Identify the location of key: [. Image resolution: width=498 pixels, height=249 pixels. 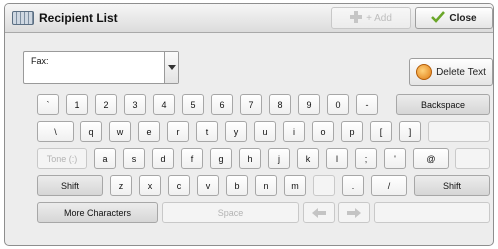
(381, 131).